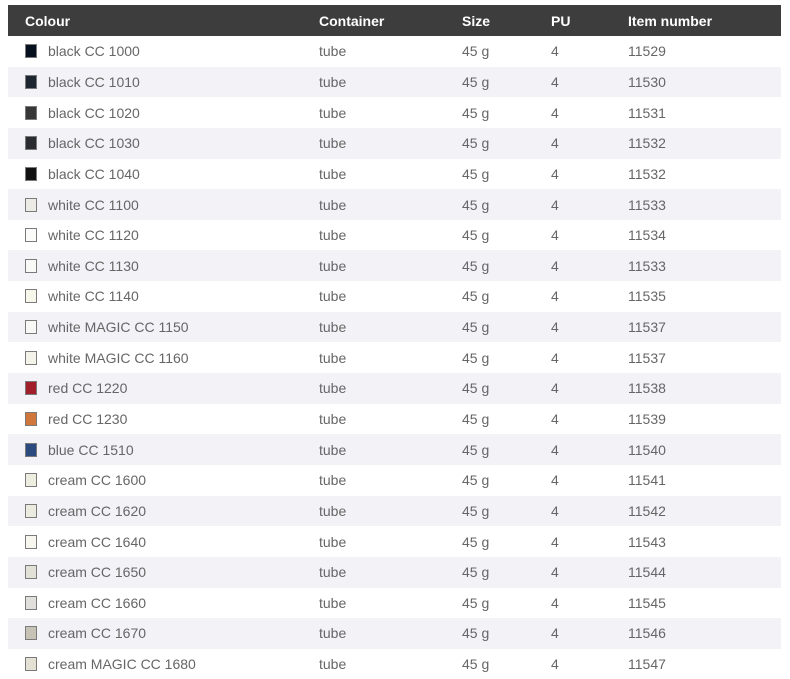  I want to click on colour-cell: white CC 1130, so click(82, 265).